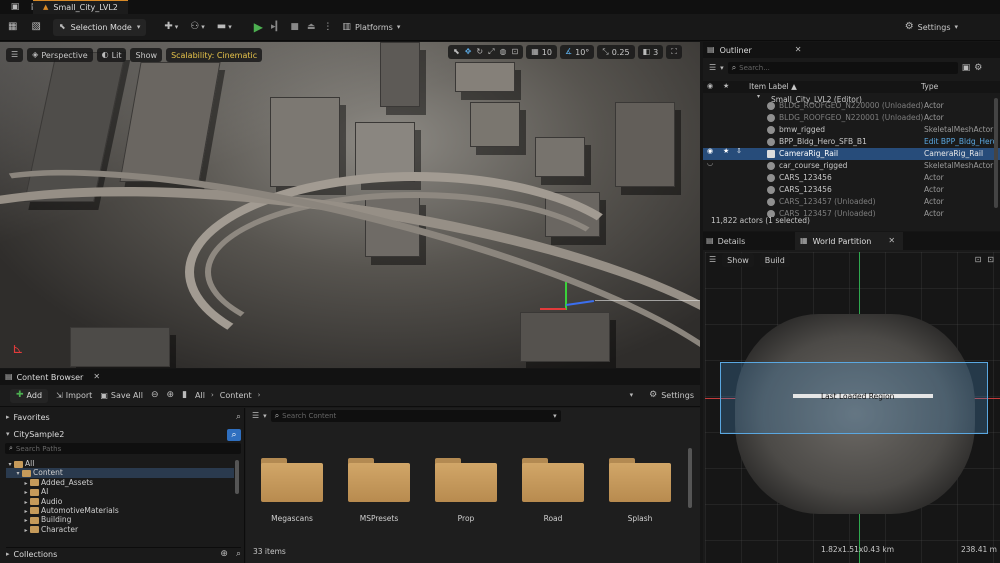 This screenshot has height=563, width=1000. What do you see at coordinates (710, 151) in the screenshot?
I see `visibility-icon: ◉` at bounding box center [710, 151].